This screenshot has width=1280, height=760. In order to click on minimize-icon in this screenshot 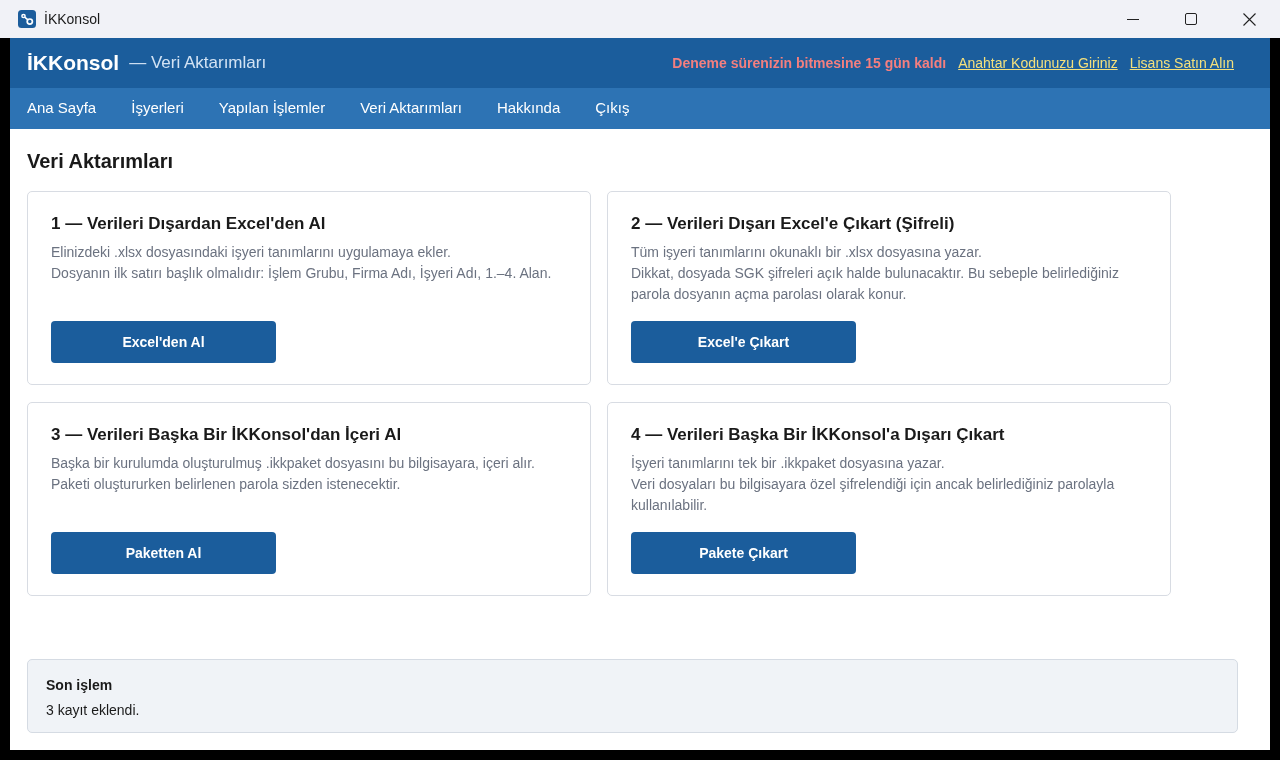, I will do `click(1133, 19)`.